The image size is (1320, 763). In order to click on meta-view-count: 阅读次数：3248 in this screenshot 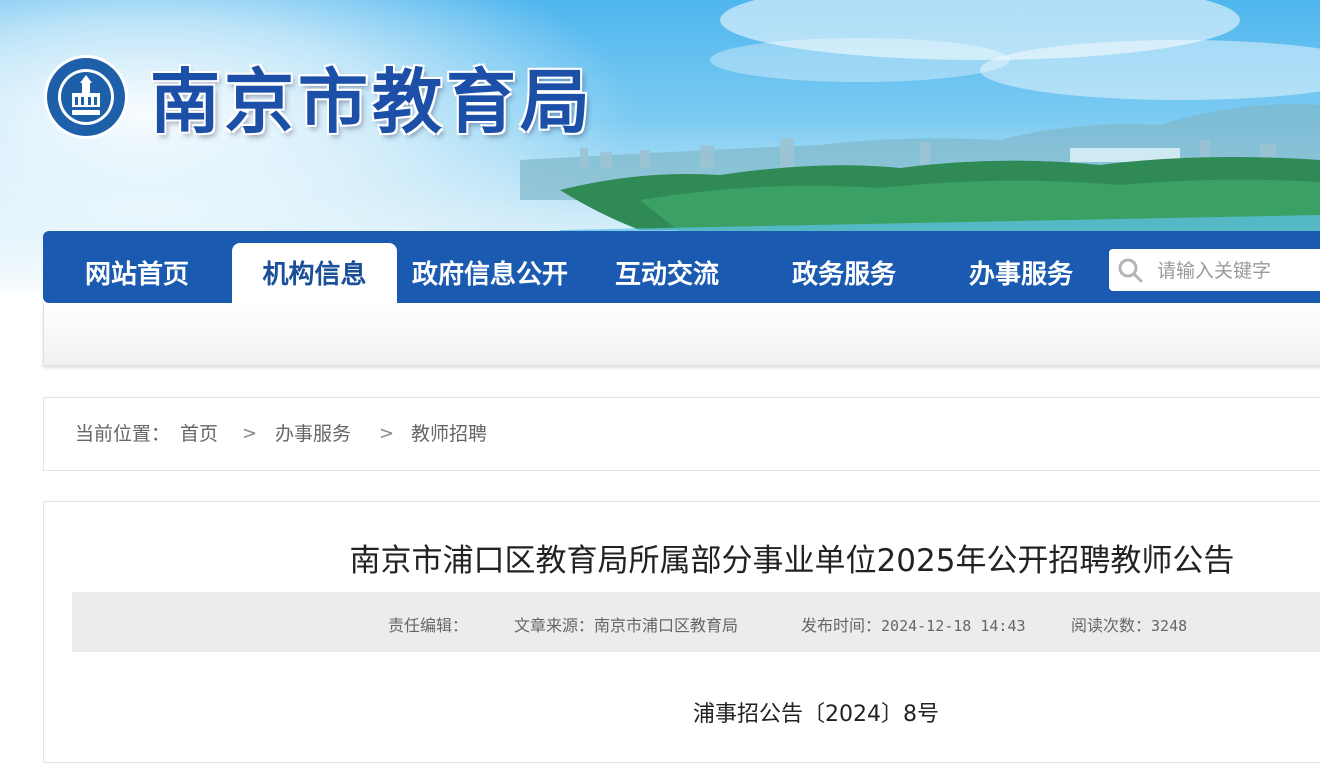, I will do `click(1129, 624)`.